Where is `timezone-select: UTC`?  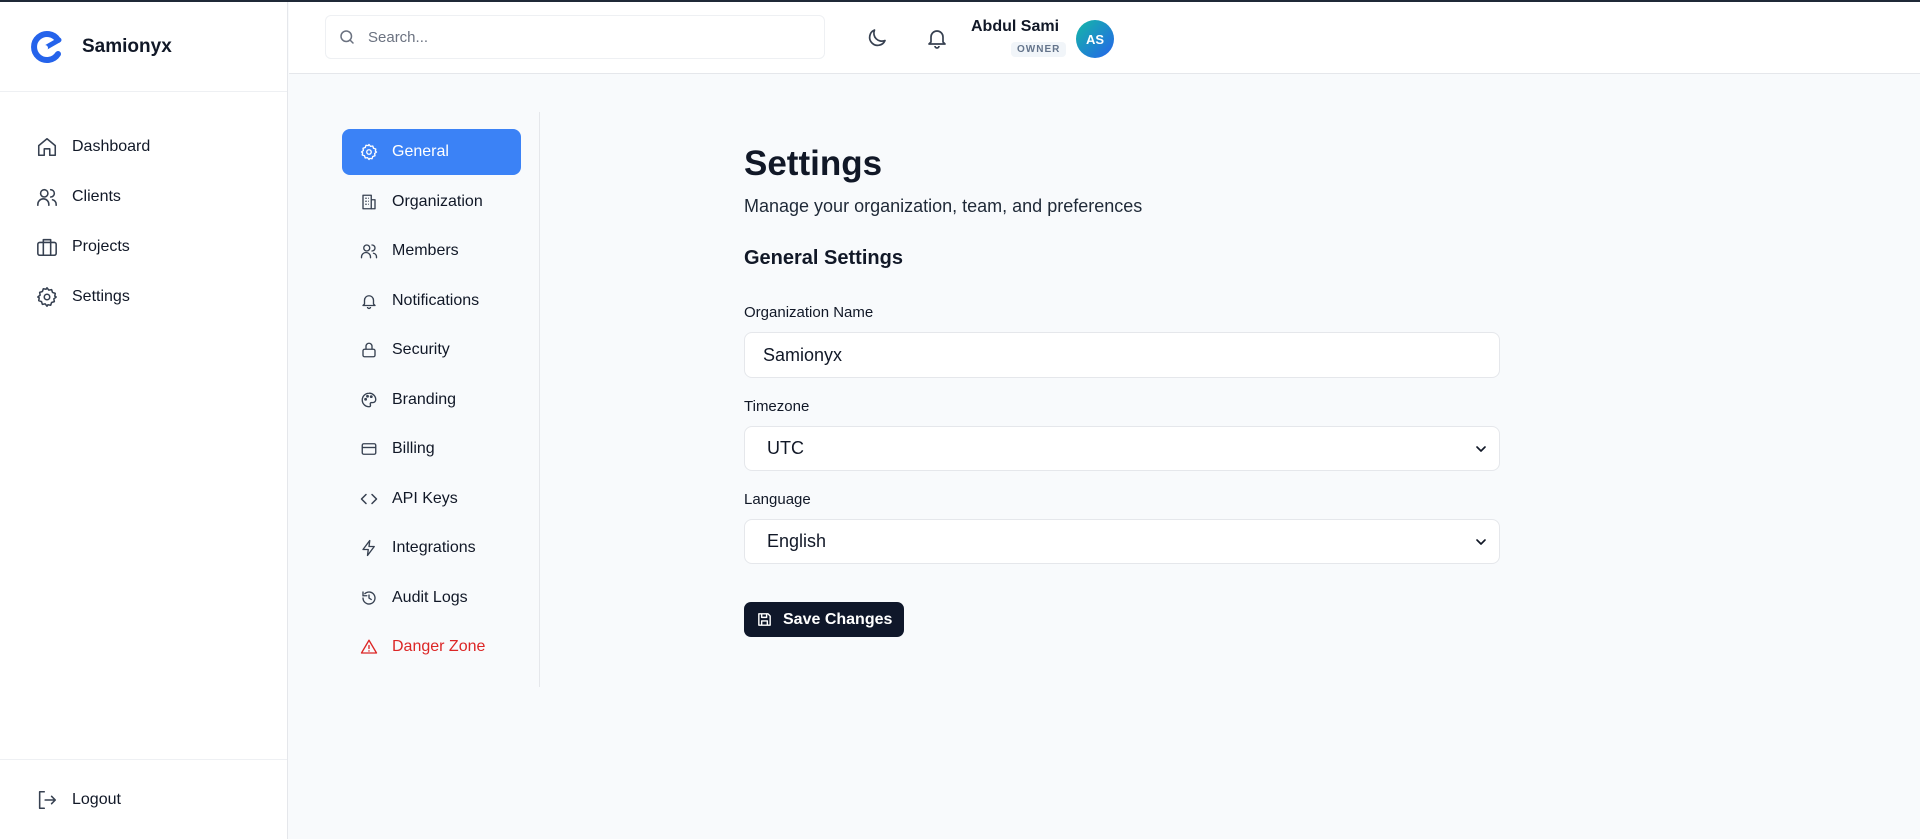 timezone-select: UTC is located at coordinates (1122, 448).